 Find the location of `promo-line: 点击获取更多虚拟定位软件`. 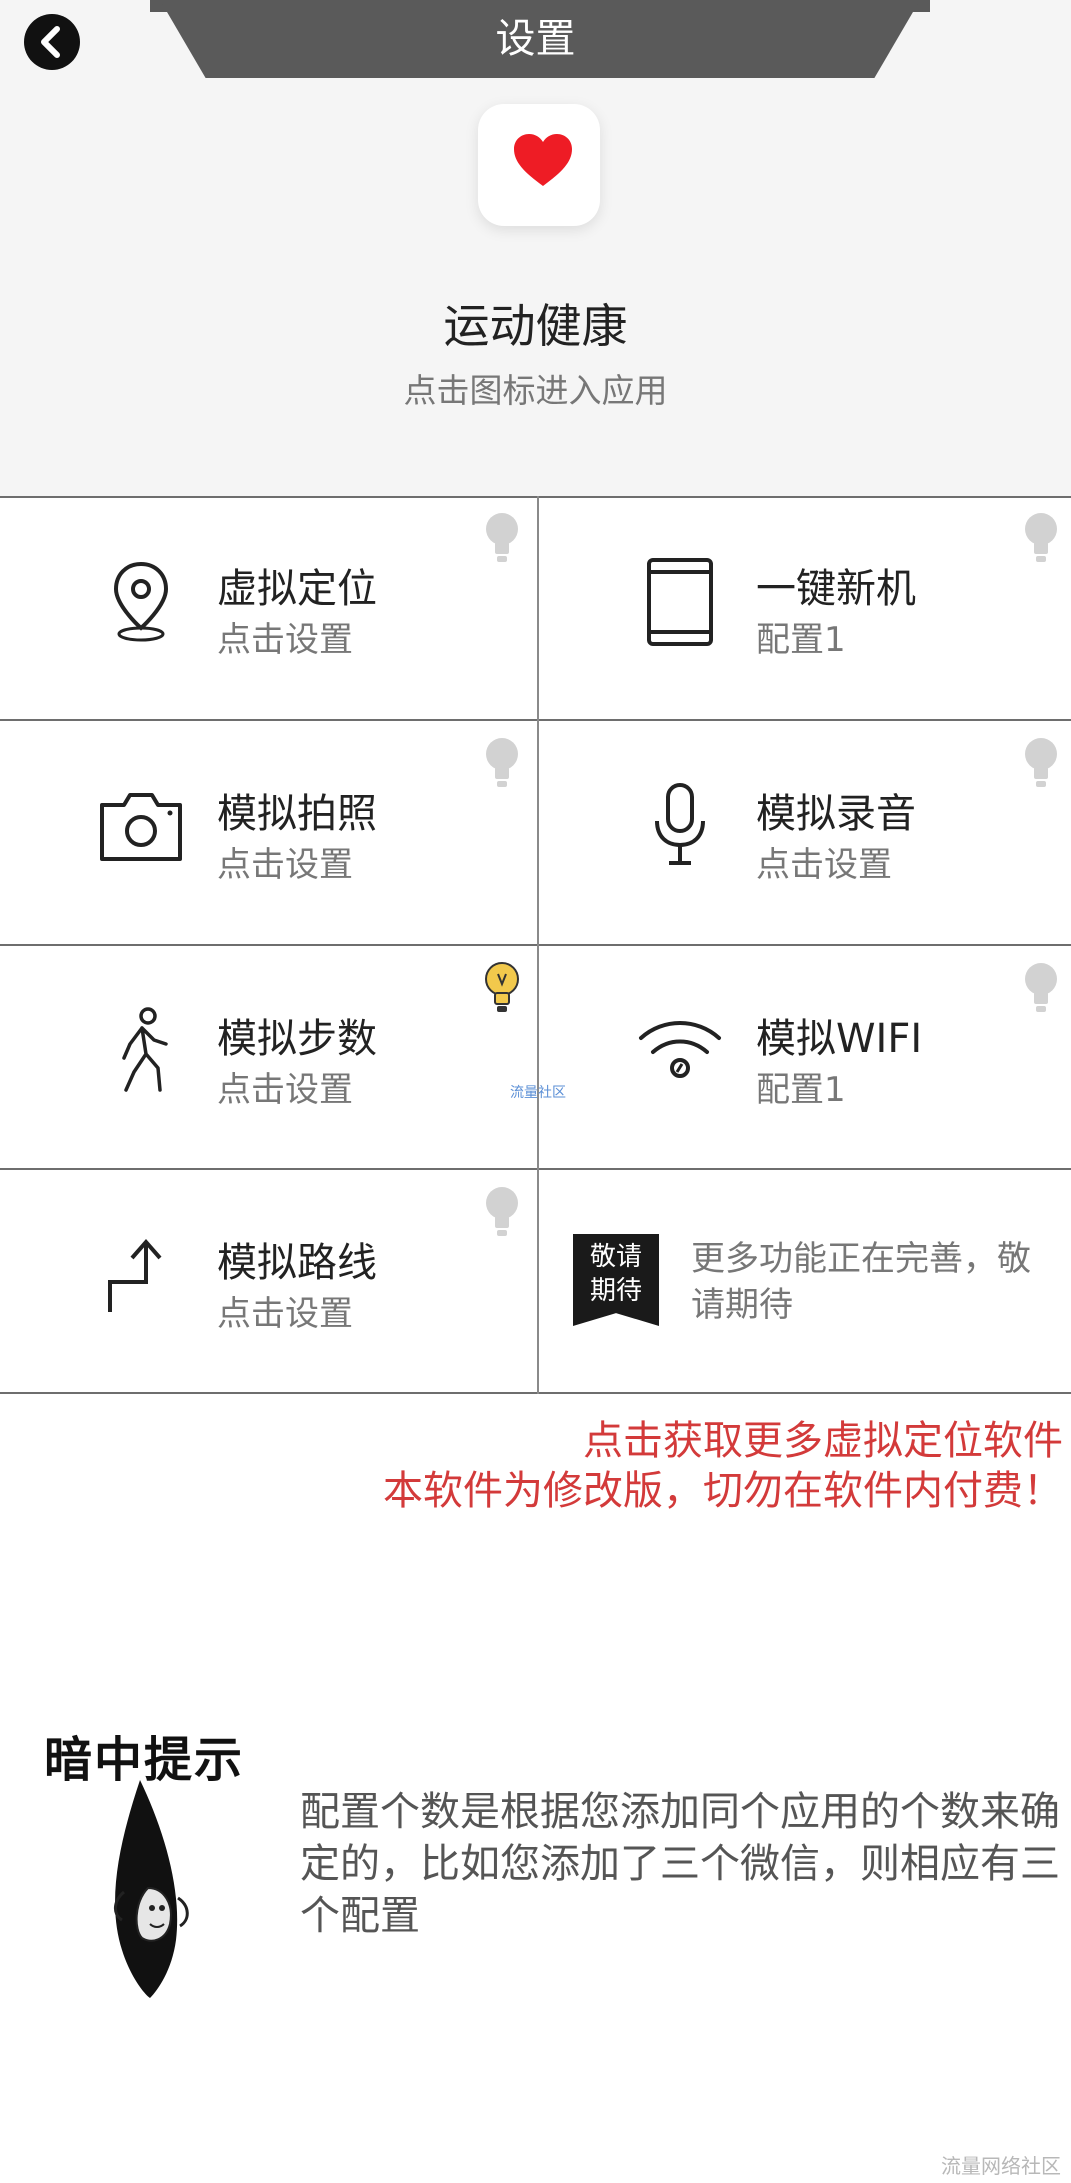

promo-line: 点击获取更多虚拟定位软件 is located at coordinates (823, 1441).